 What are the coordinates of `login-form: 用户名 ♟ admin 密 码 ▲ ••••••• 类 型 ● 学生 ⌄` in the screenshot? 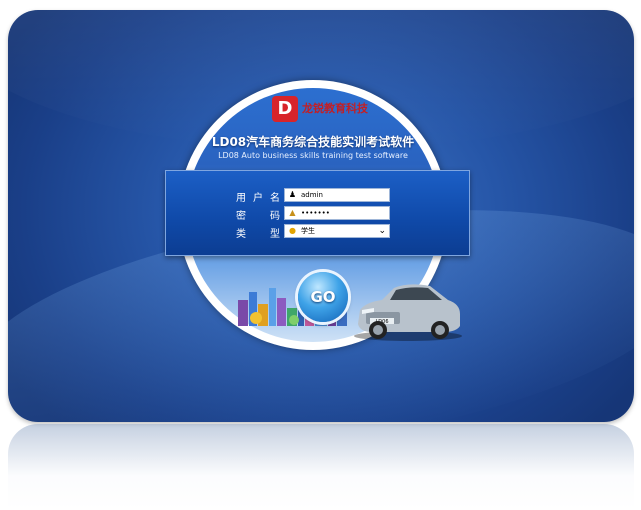 It's located at (317, 213).